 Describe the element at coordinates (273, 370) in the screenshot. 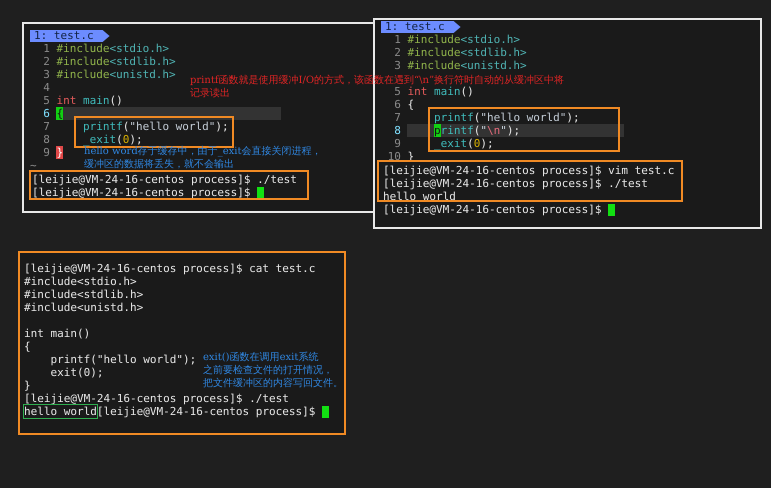

I see `annotation-text: exit()函数在调用exit系统 之前要检查文件的打开情况， 把文件缓冲区的内容写回文件。` at that location.